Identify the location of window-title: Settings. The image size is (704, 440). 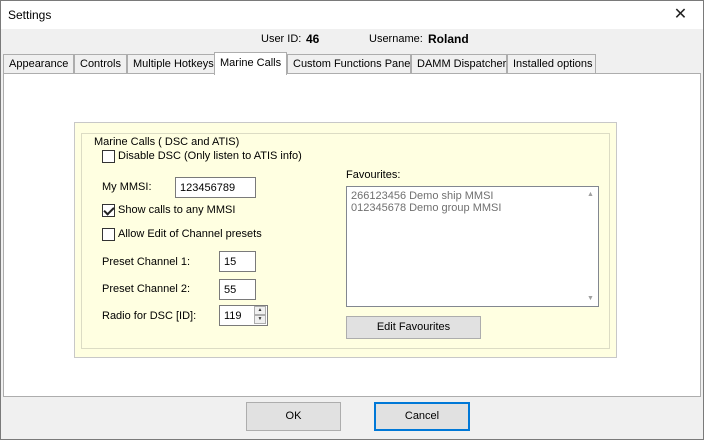
(30, 15).